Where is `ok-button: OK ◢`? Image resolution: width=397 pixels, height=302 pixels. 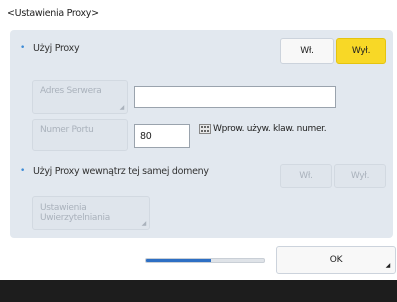 ok-button: OK ◢ is located at coordinates (336, 260).